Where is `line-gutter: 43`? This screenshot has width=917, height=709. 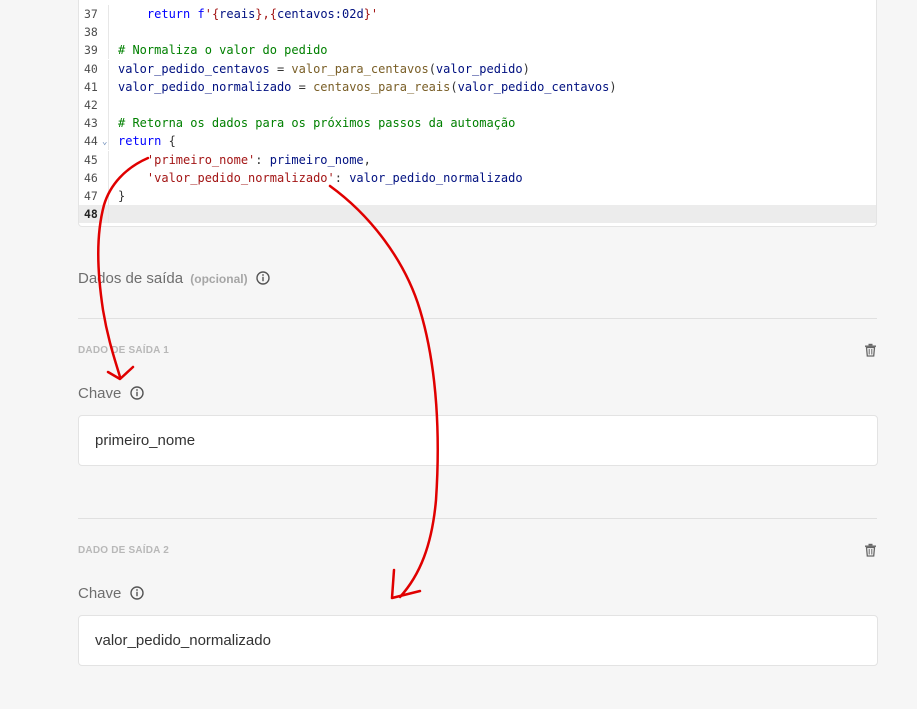
line-gutter: 43 is located at coordinates (94, 123).